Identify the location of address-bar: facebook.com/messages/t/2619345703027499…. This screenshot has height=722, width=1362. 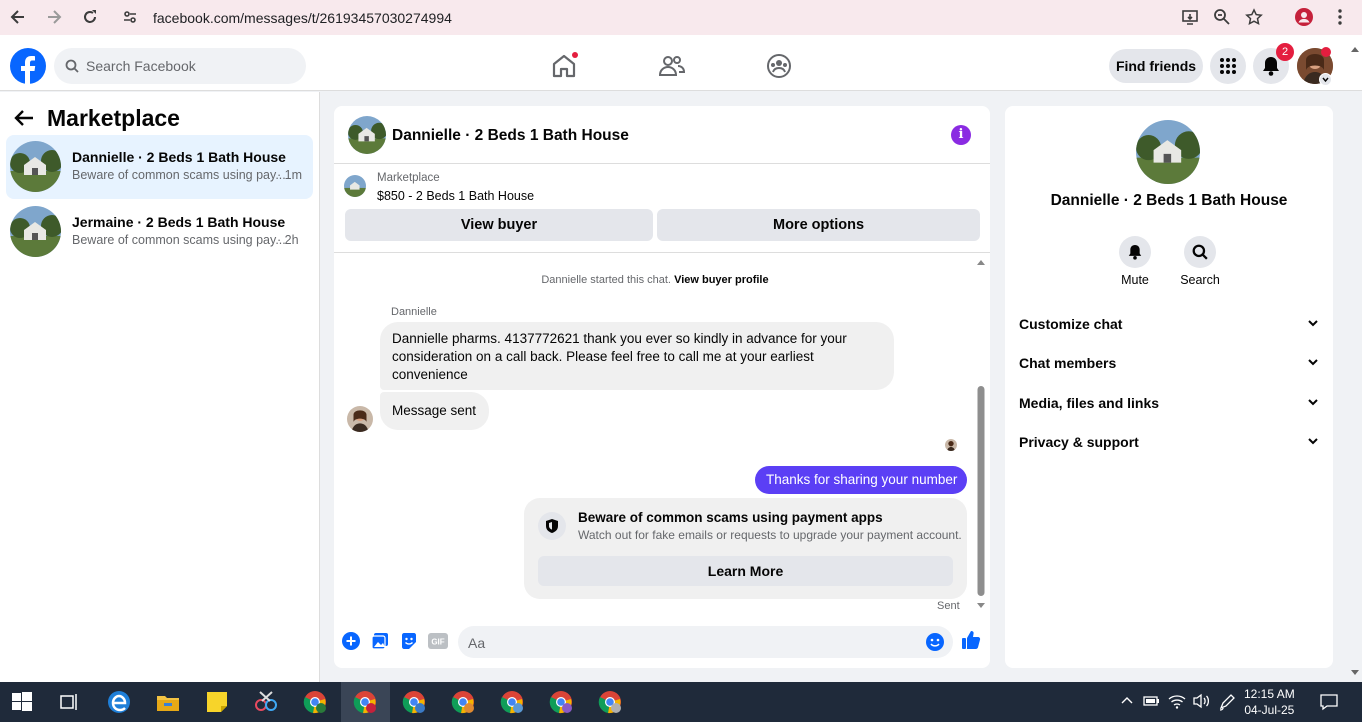
(723, 17).